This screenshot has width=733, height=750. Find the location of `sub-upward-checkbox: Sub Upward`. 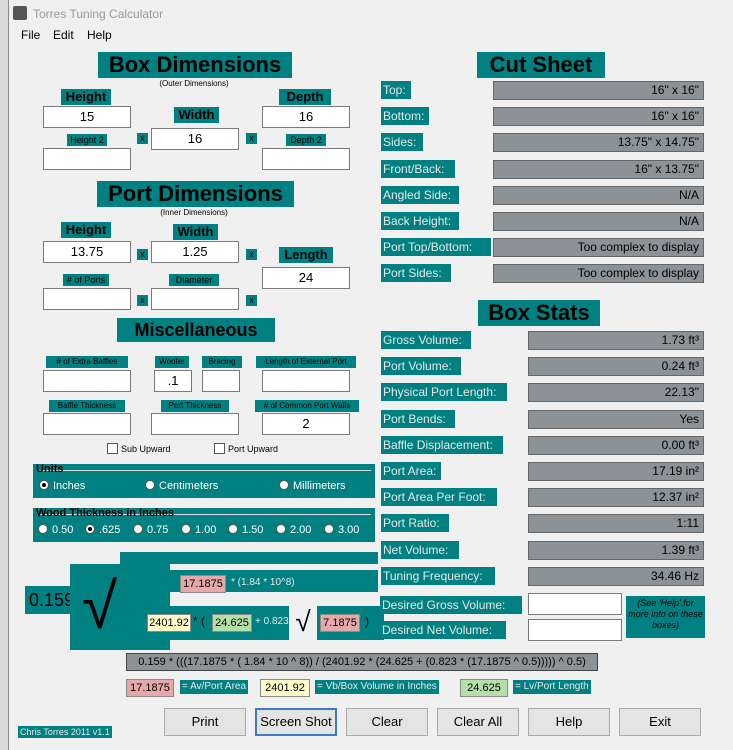

sub-upward-checkbox: Sub Upward is located at coordinates (139, 448).